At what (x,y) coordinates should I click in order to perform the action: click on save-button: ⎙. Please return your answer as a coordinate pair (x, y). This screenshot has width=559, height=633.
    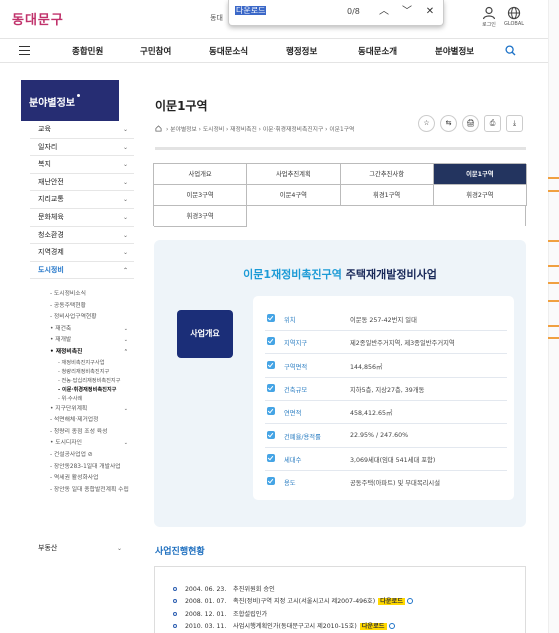
    Looking at the image, I should click on (492, 123).